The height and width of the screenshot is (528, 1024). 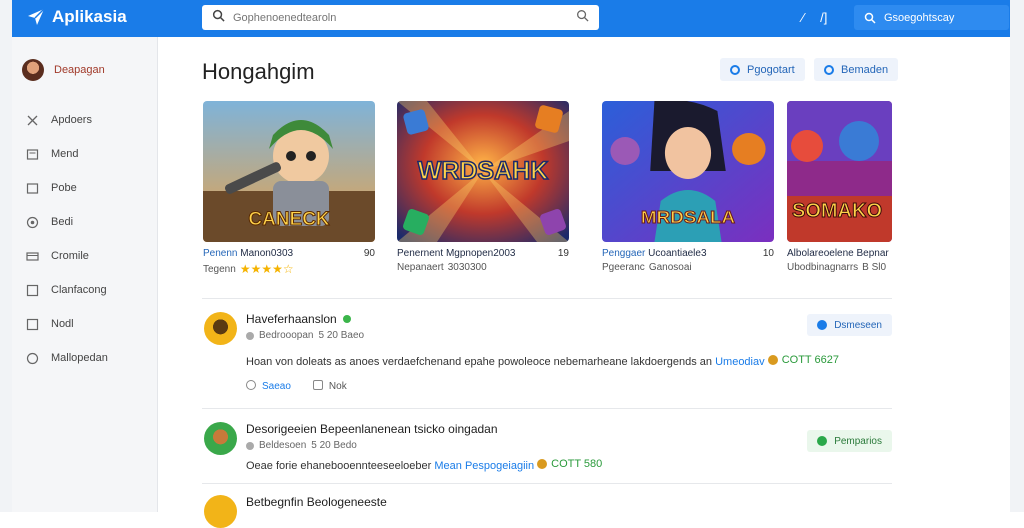 What do you see at coordinates (89, 16) in the screenshot?
I see `app-name: Aplikasia` at bounding box center [89, 16].